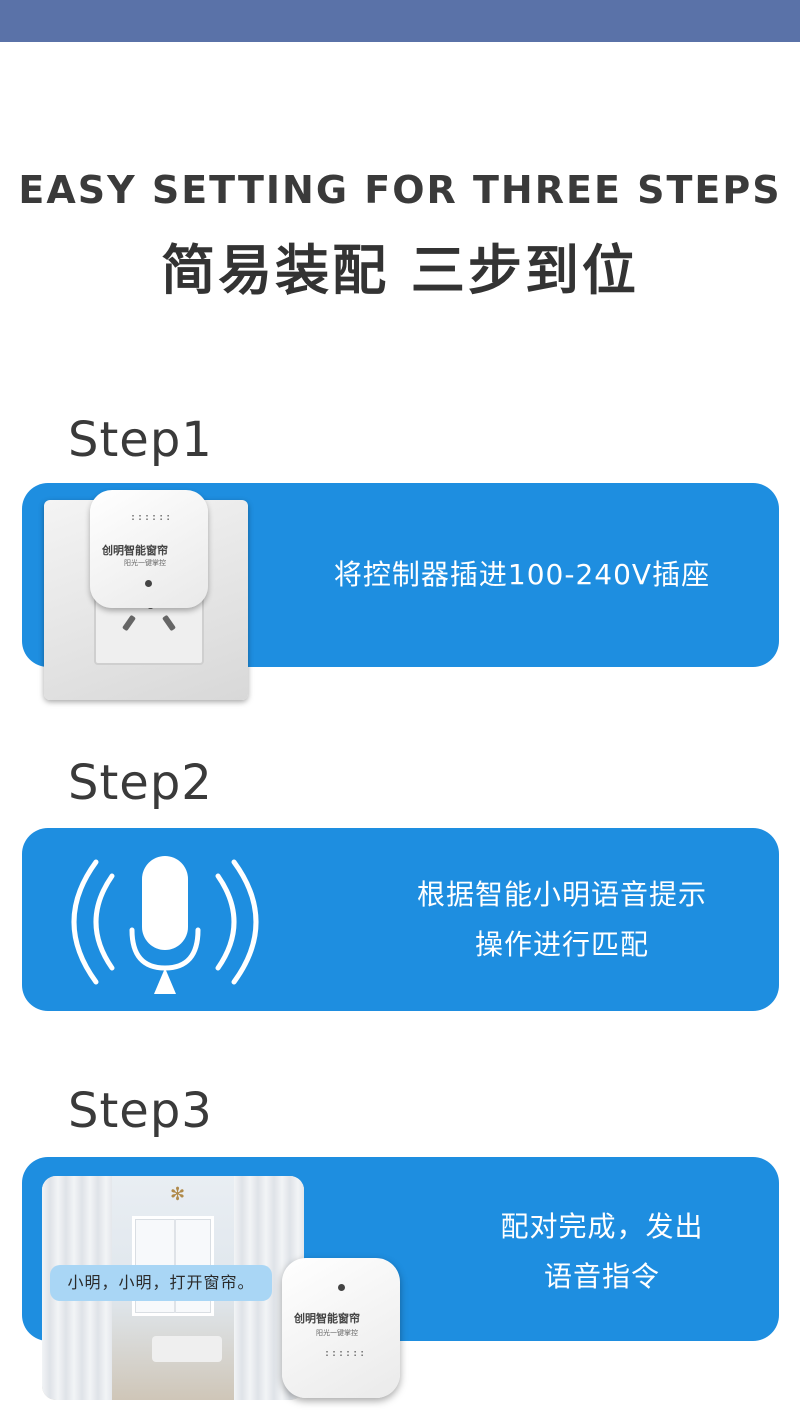 Image resolution: width=800 pixels, height=1417 pixels. I want to click on step3-text-line2: 语音指令, so click(601, 1276).